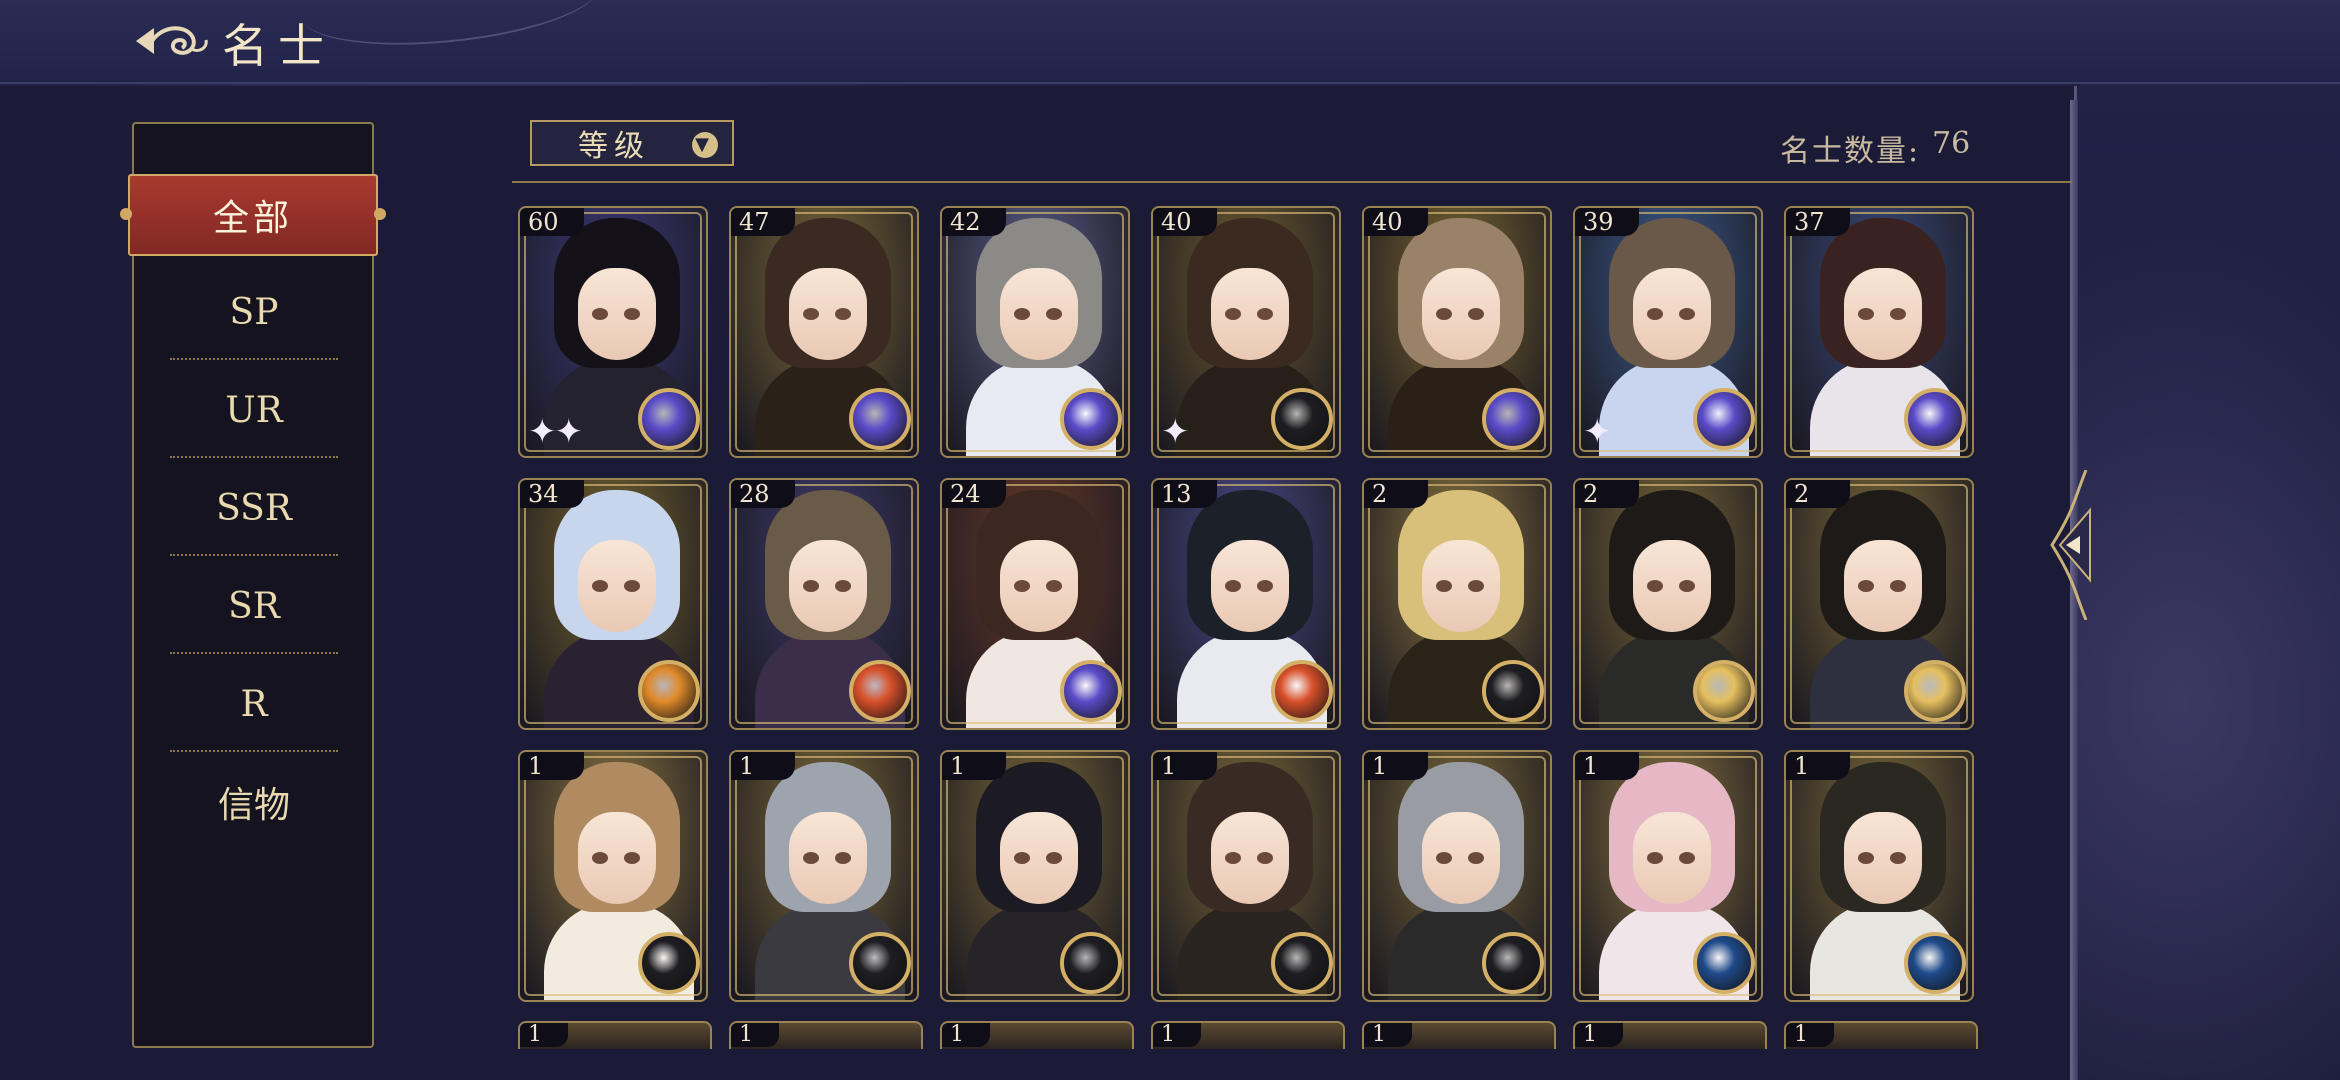 Image resolution: width=2340 pixels, height=1080 pixels. What do you see at coordinates (1951, 143) in the screenshot?
I see `character-count-value: 76` at bounding box center [1951, 143].